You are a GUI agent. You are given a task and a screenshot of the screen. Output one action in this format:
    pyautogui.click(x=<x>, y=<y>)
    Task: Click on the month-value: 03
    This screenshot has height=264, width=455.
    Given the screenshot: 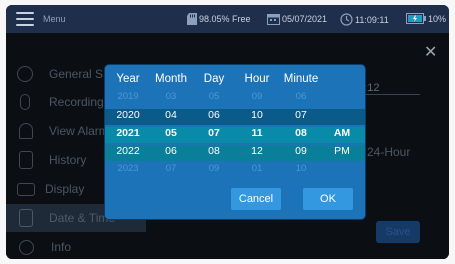 What is the action you would take?
    pyautogui.click(x=171, y=96)
    